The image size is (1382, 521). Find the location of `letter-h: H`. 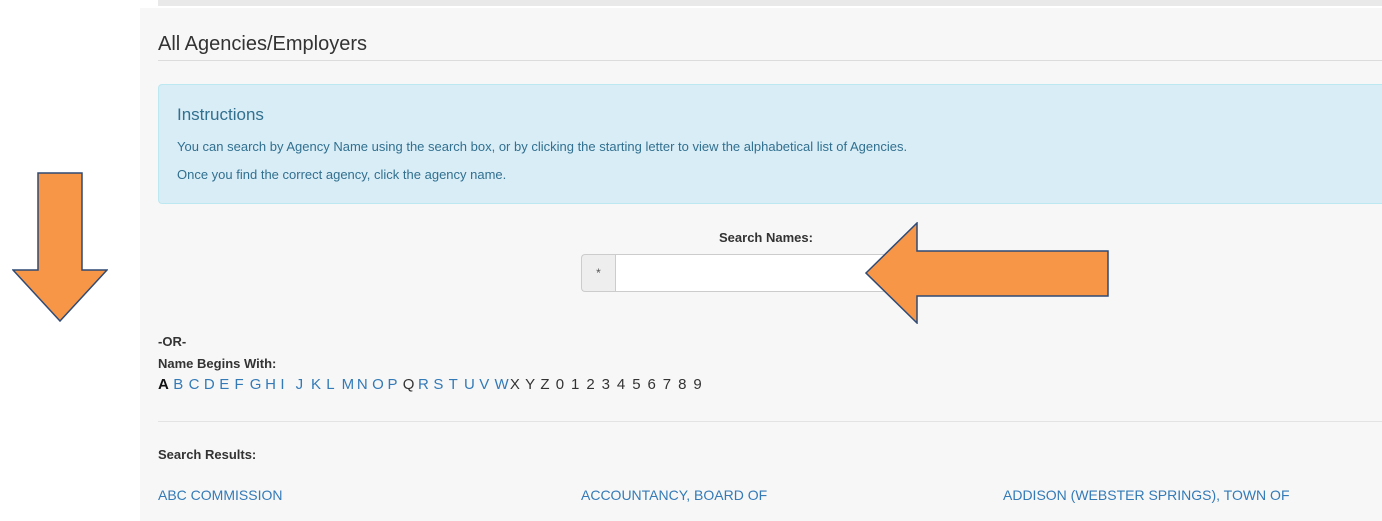

letter-h: H is located at coordinates (272, 384).